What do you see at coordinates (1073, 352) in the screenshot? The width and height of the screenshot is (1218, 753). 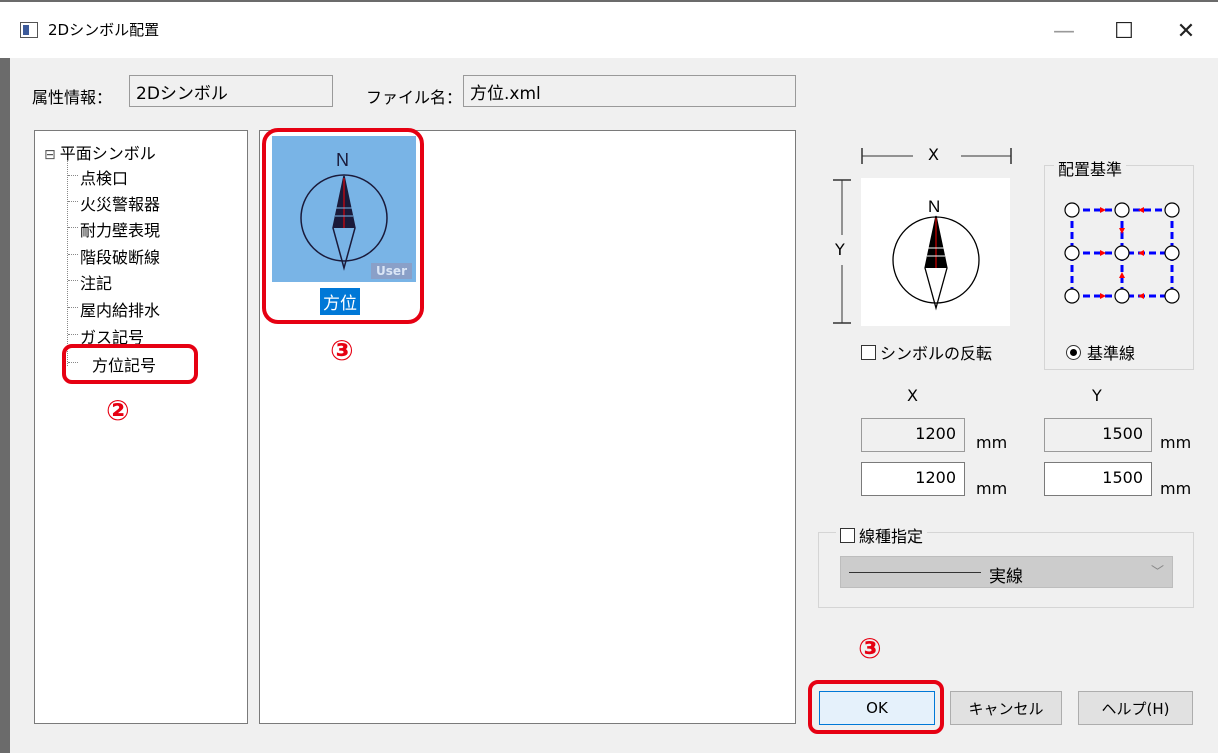 I see `baseline-radio-dot` at bounding box center [1073, 352].